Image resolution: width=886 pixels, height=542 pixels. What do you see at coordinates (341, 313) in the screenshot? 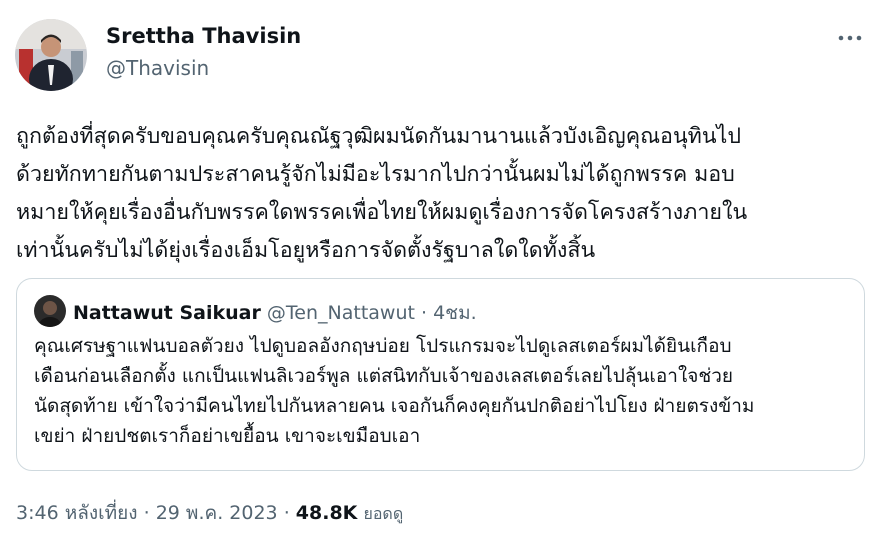
I see `quoted-author-handle: @Ten_Nattawut` at bounding box center [341, 313].